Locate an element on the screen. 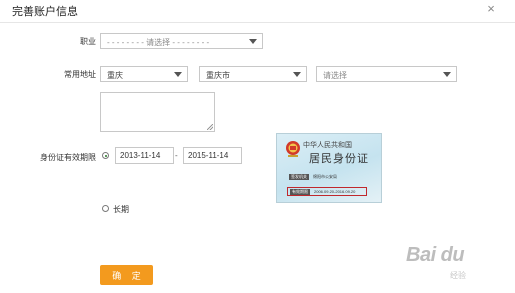 The image size is (515, 293). district-select-value: 请选择 is located at coordinates (335, 75).